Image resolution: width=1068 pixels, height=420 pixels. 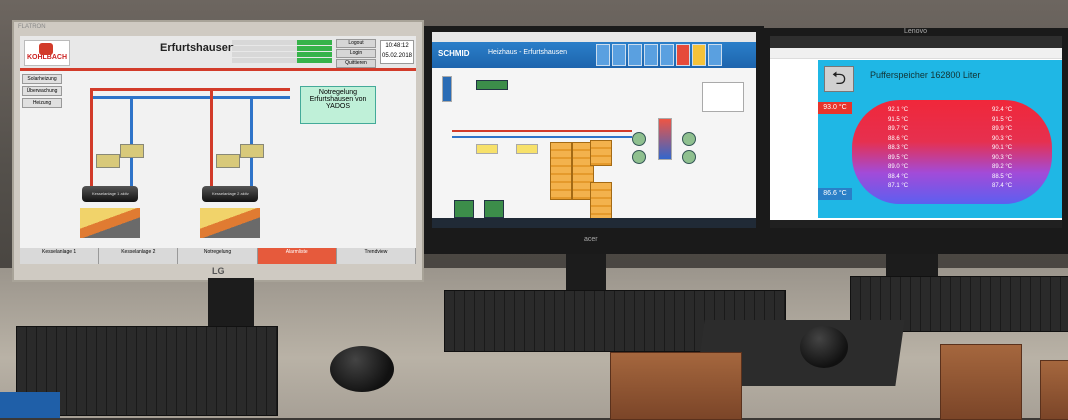 I want to click on side-menu: Solarheizung Überwachung Heizung, so click(x=42, y=92).